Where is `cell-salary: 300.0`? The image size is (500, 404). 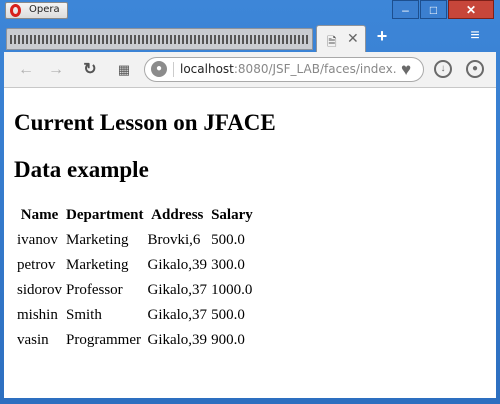 cell-salary: 300.0 is located at coordinates (228, 265).